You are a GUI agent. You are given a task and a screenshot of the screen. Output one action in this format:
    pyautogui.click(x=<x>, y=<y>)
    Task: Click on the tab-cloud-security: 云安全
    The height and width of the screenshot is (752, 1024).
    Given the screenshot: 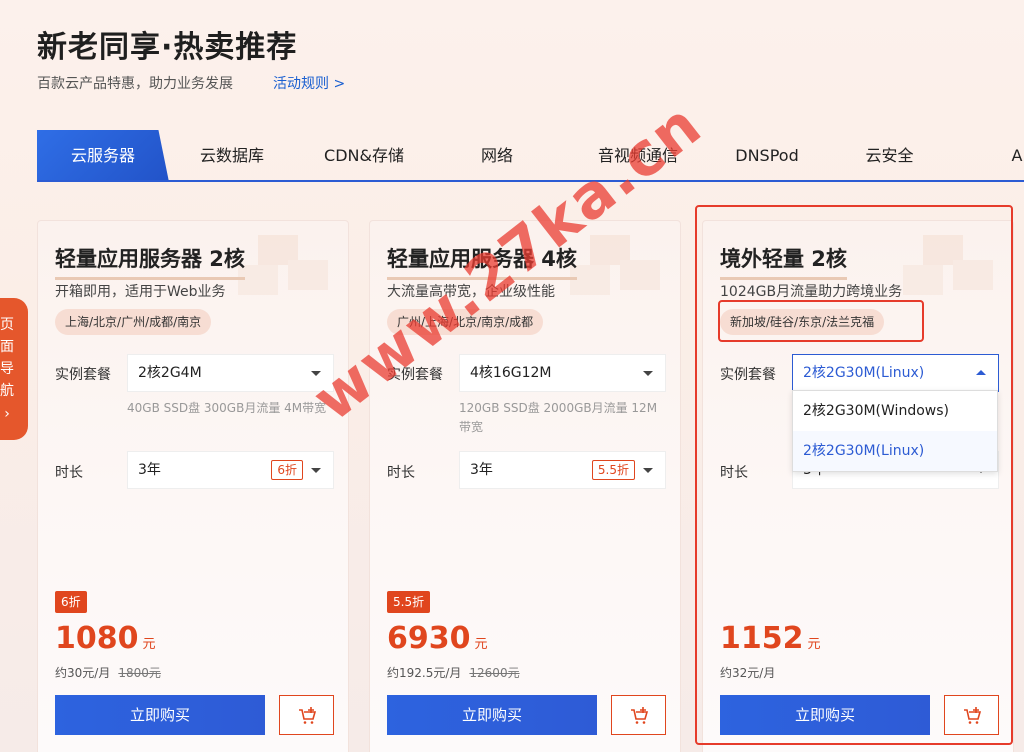 What is the action you would take?
    pyautogui.click(x=889, y=156)
    